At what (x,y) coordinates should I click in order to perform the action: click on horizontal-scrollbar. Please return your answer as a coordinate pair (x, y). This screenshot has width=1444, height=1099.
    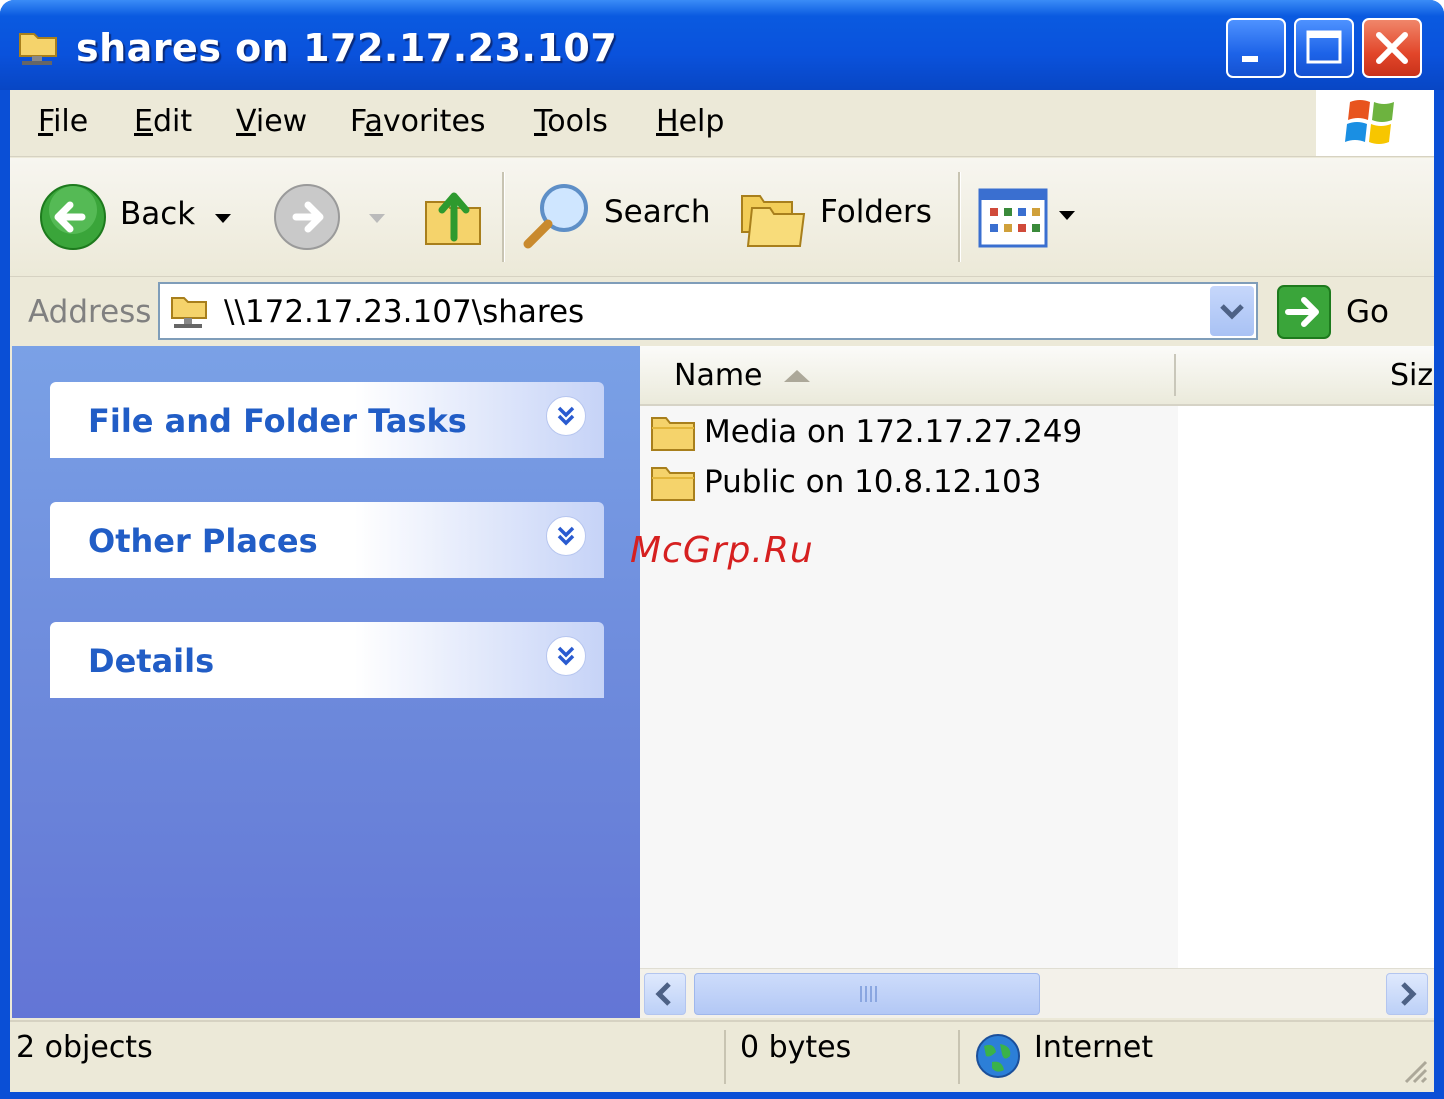
    Looking at the image, I should click on (1037, 993).